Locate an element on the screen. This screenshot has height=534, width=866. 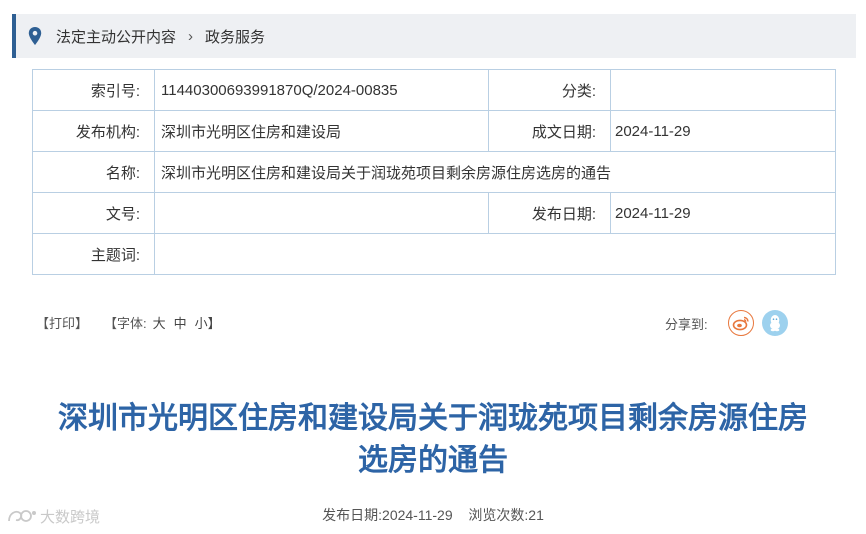
share-label: 分享到: is located at coordinates (686, 324).